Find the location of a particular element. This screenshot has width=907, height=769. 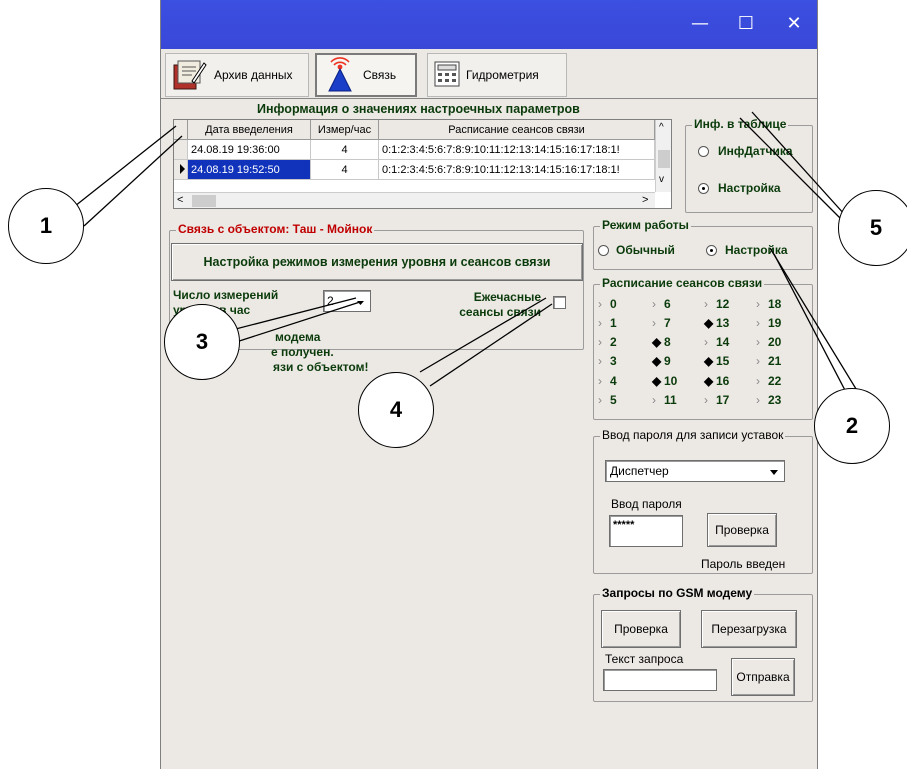

schedule-hour: › 5 is located at coordinates (607, 400).